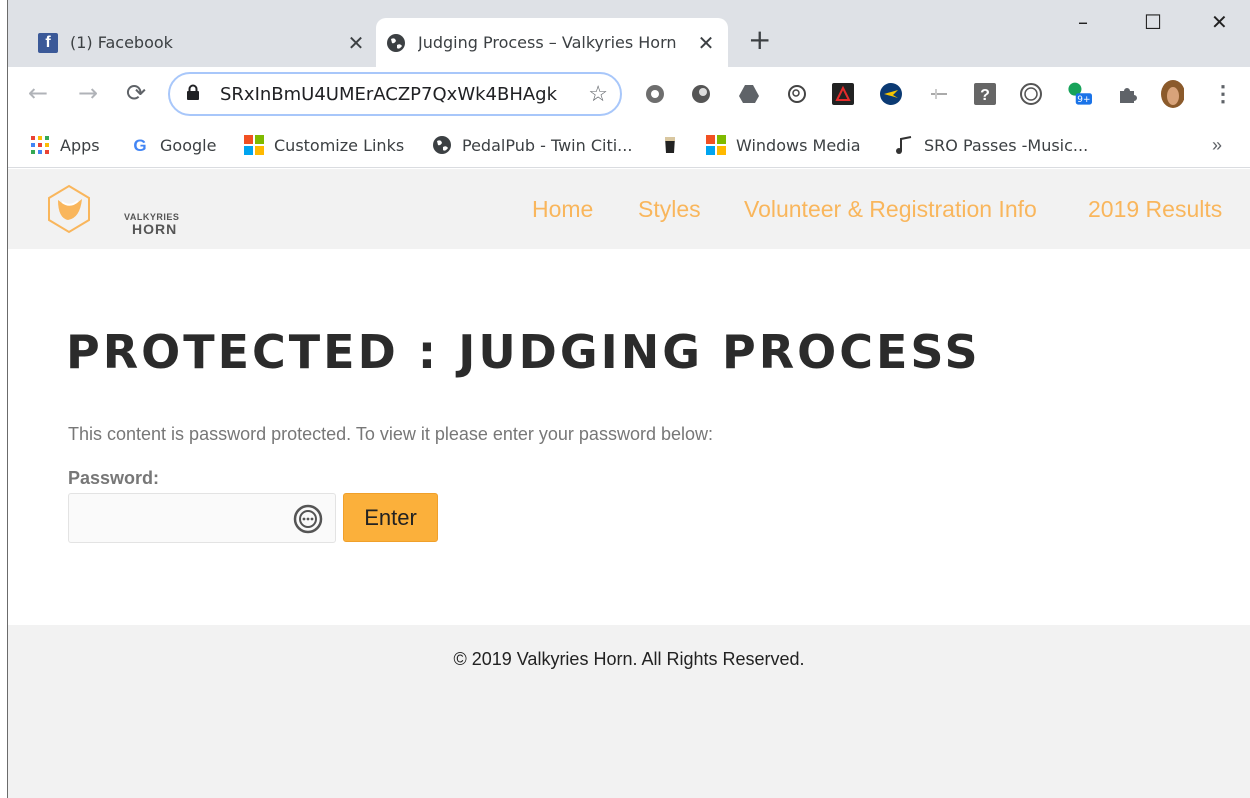  Describe the element at coordinates (670, 145) in the screenshot. I see `beer-icon` at that location.